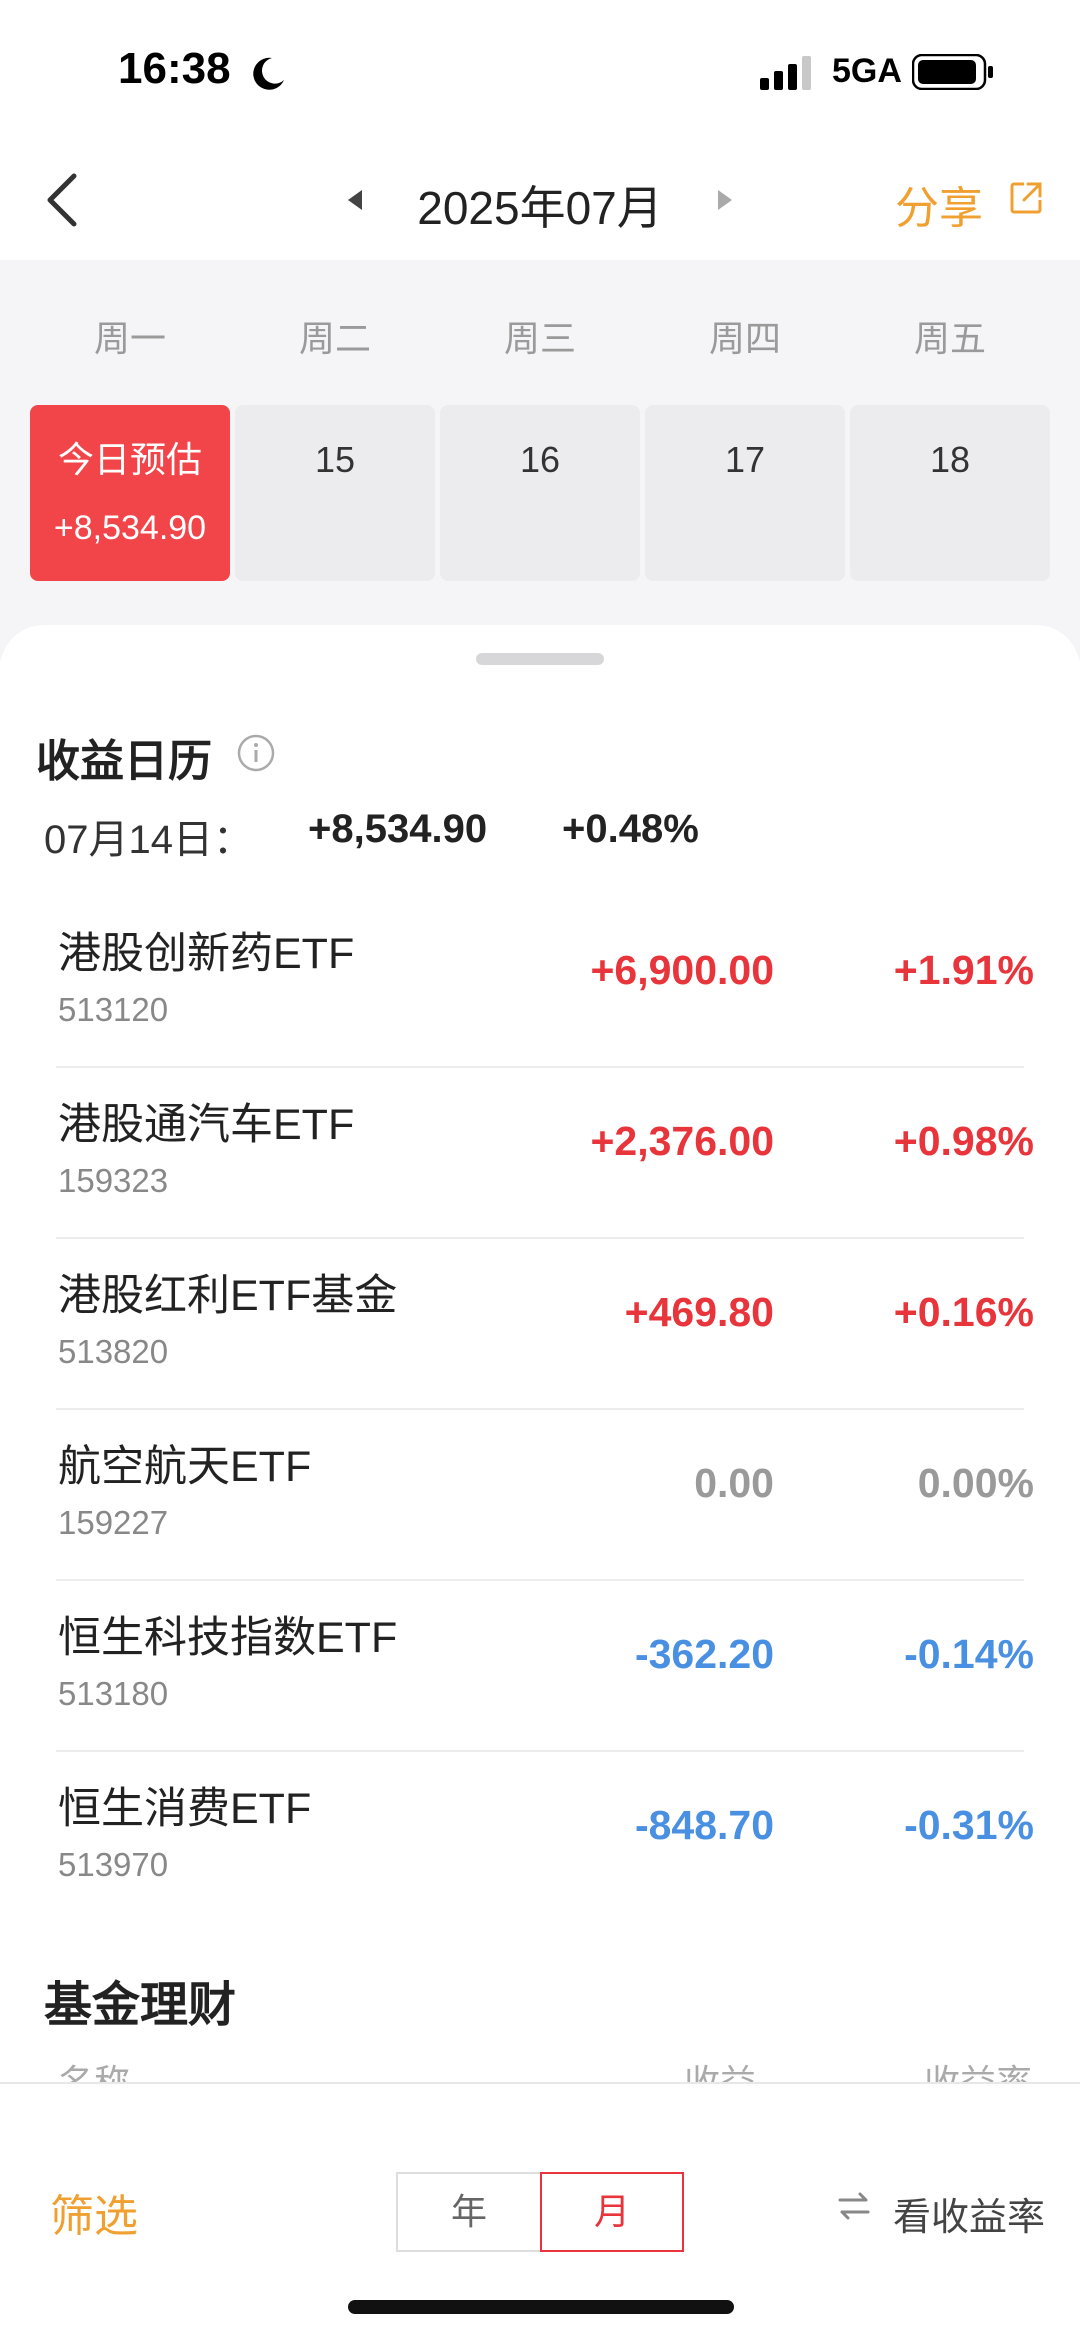  Describe the element at coordinates (545, 1153) in the screenshot. I see `fund-row: 港股通汽车ETF 159323 +2,376.00 +0.98%` at that location.